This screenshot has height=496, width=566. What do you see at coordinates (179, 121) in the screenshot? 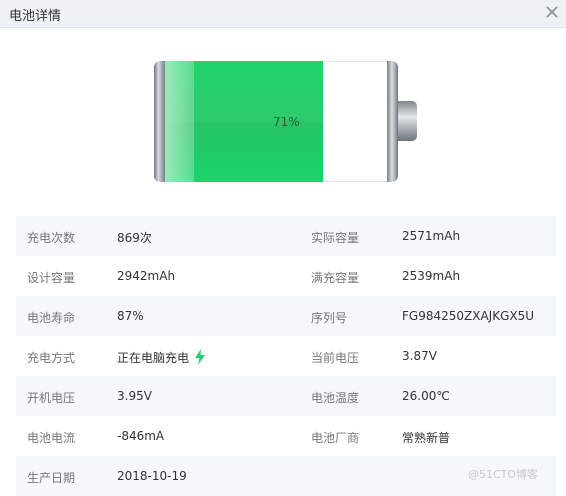
I see `battery-fill-highlight` at bounding box center [179, 121].